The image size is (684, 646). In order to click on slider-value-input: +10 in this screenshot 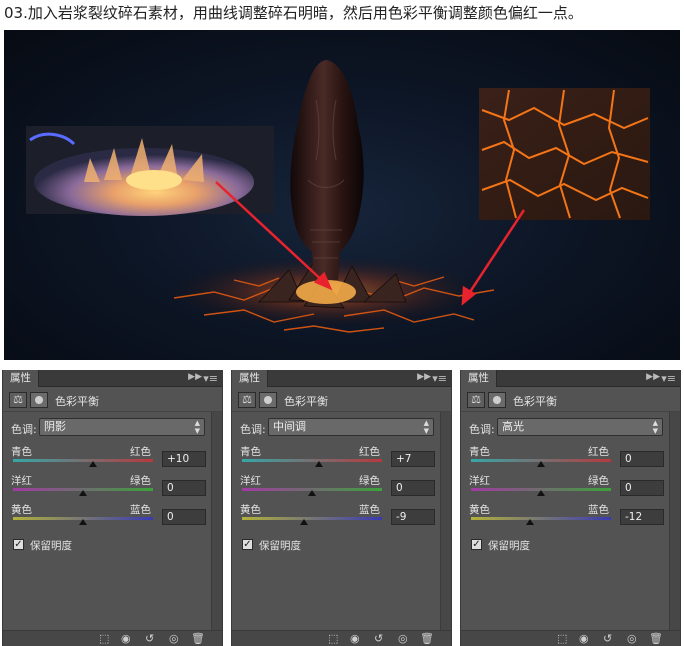, I will do `click(184, 459)`.